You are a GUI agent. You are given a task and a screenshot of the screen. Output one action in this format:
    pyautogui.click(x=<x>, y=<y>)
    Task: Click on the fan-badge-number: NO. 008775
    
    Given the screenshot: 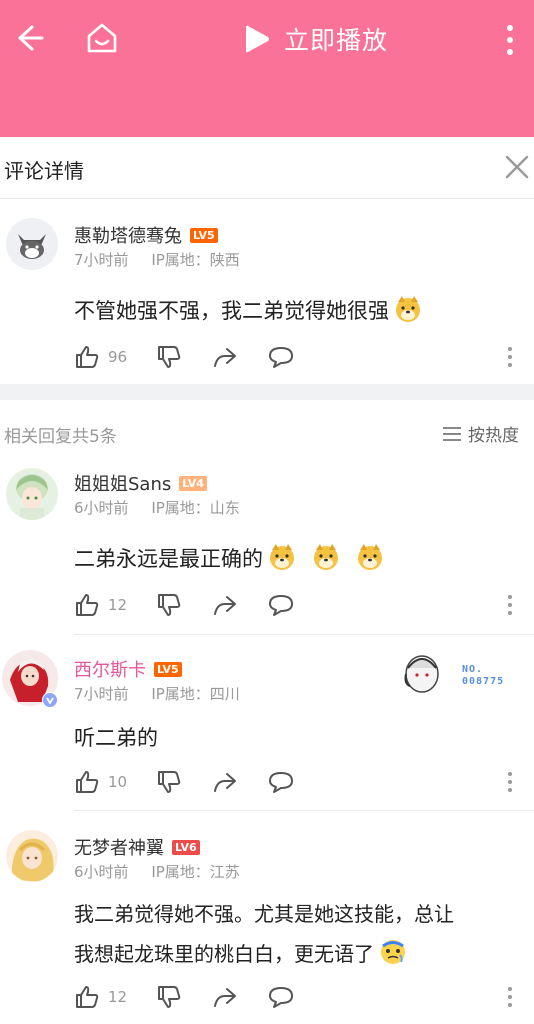 What is the action you would take?
    pyautogui.click(x=483, y=675)
    